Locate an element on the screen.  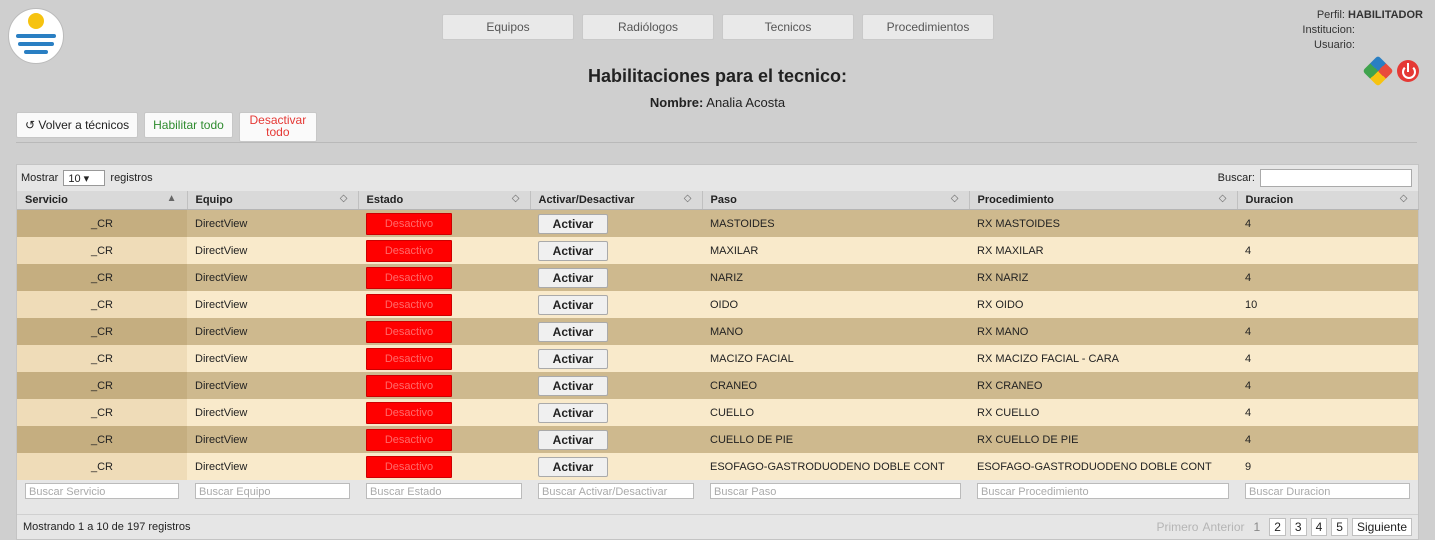
filter-equipo-input: Buscar Equipo is located at coordinates (272, 491).